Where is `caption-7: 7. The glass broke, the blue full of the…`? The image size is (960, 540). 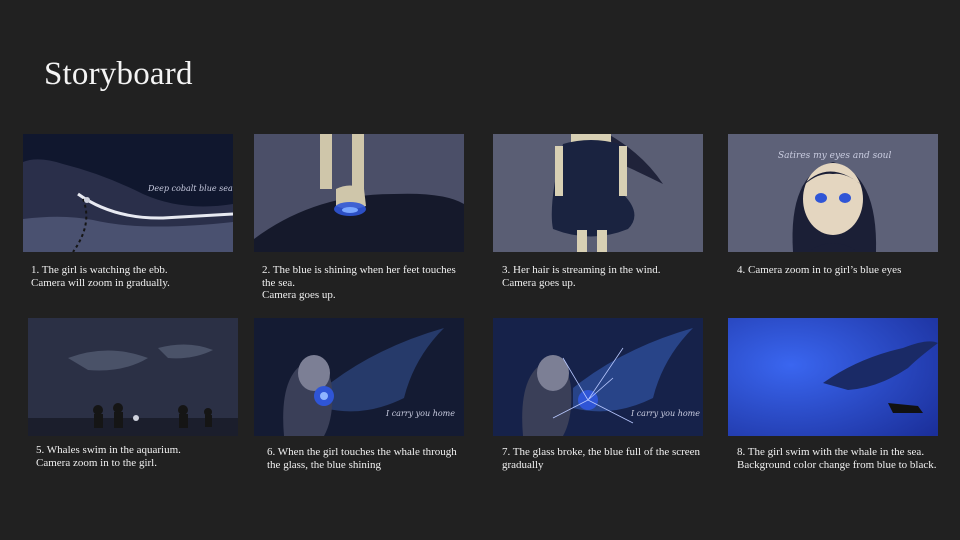 caption-7: 7. The glass broke, the blue full of the… is located at coordinates (601, 458).